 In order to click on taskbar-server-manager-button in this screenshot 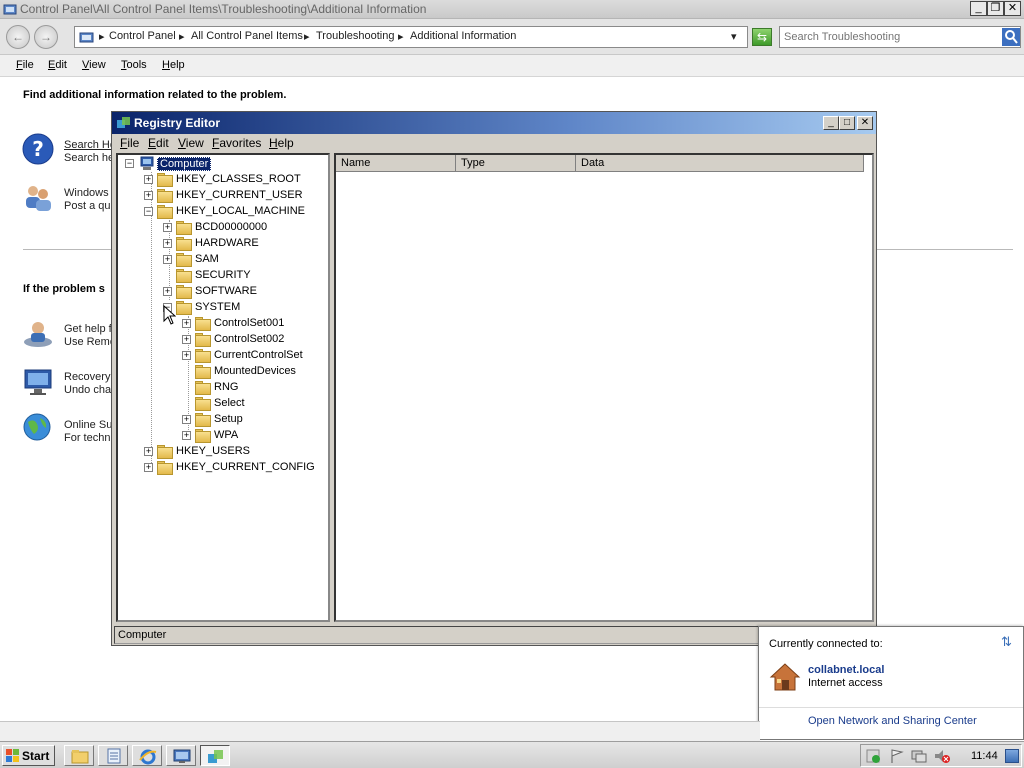, I will do `click(181, 755)`.